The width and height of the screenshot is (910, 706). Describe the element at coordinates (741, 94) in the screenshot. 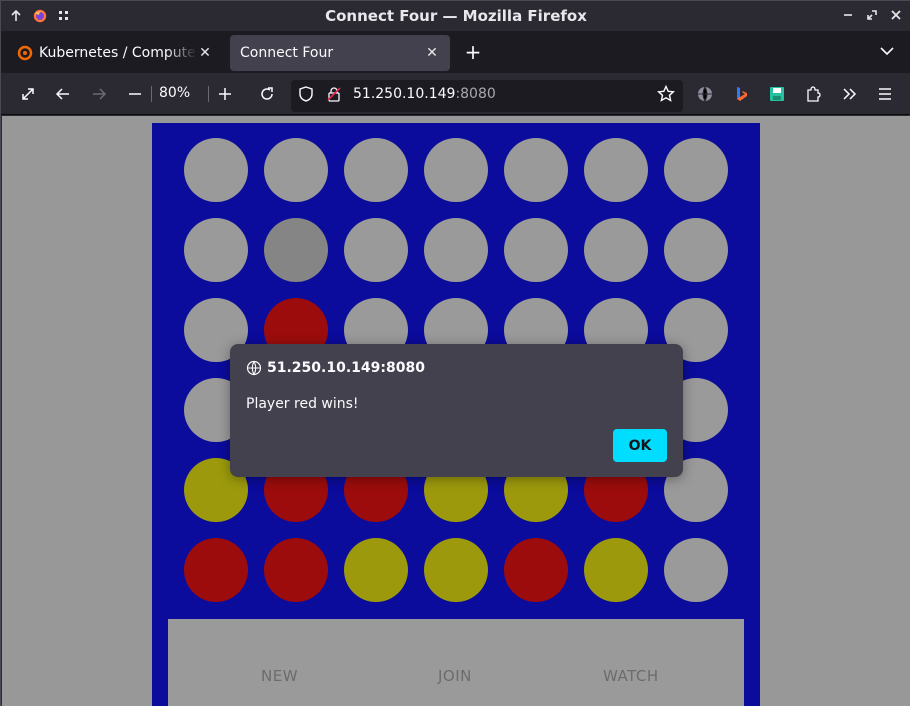

I see `bing-extension-icon` at that location.